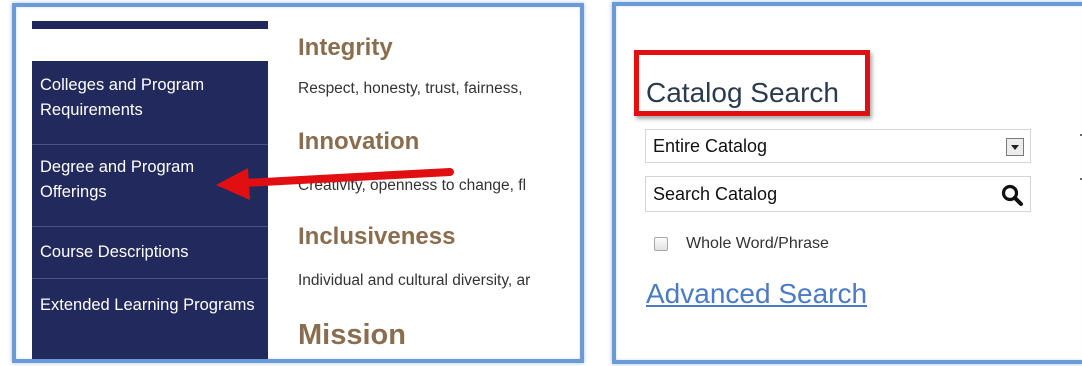 The image size is (1082, 366). Describe the element at coordinates (147, 305) in the screenshot. I see `sidebar-item-label: Extended Learning Programs` at that location.